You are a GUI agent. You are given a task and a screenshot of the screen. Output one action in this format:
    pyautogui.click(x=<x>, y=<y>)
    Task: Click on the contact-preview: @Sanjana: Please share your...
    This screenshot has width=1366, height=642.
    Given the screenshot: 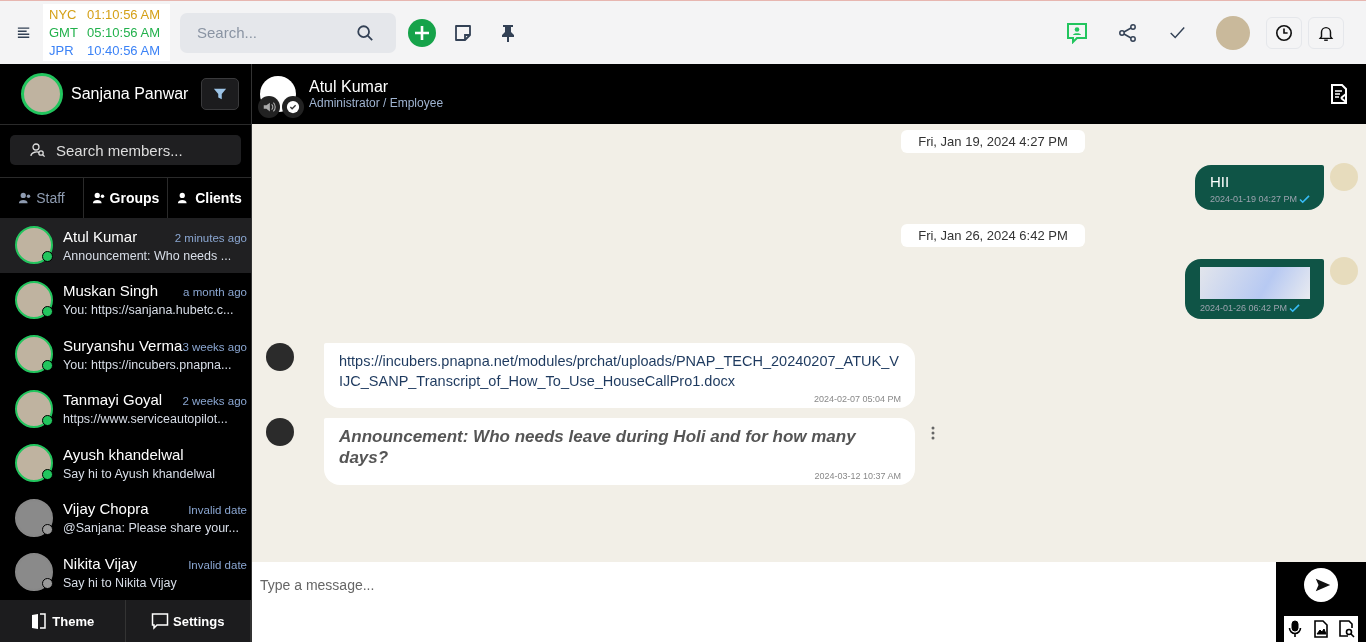 What is the action you would take?
    pyautogui.click(x=151, y=528)
    